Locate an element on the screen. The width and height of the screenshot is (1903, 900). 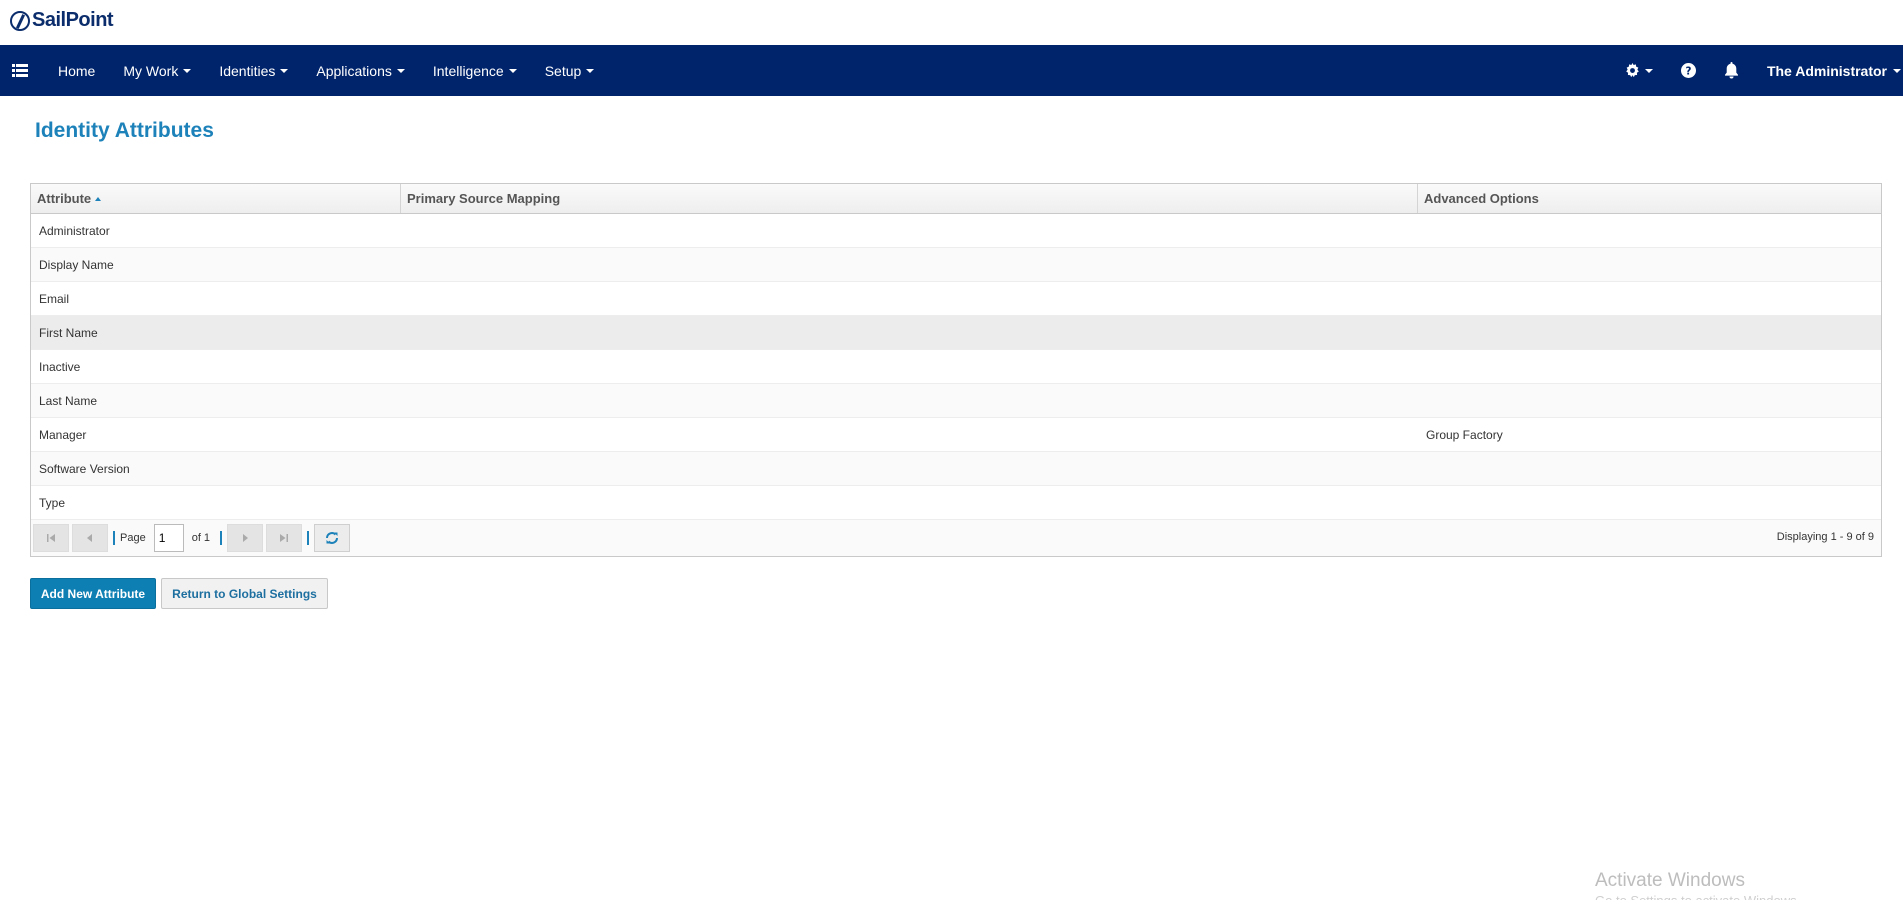
nav-right-group: ? The Administrator is located at coordinates (1757, 70).